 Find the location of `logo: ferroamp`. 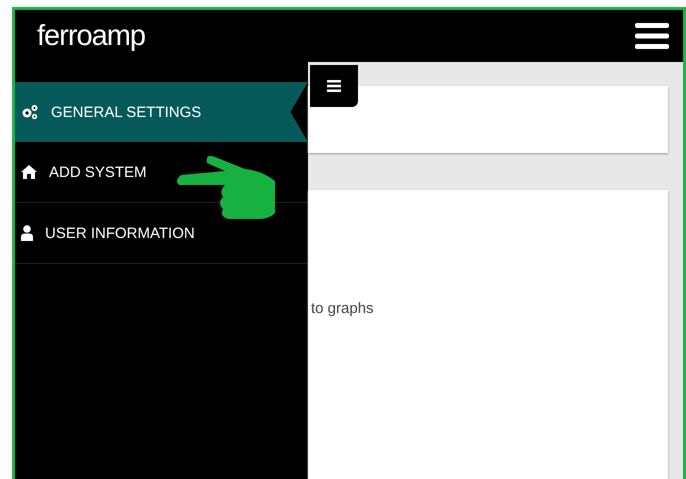

logo: ferroamp is located at coordinates (91, 36).